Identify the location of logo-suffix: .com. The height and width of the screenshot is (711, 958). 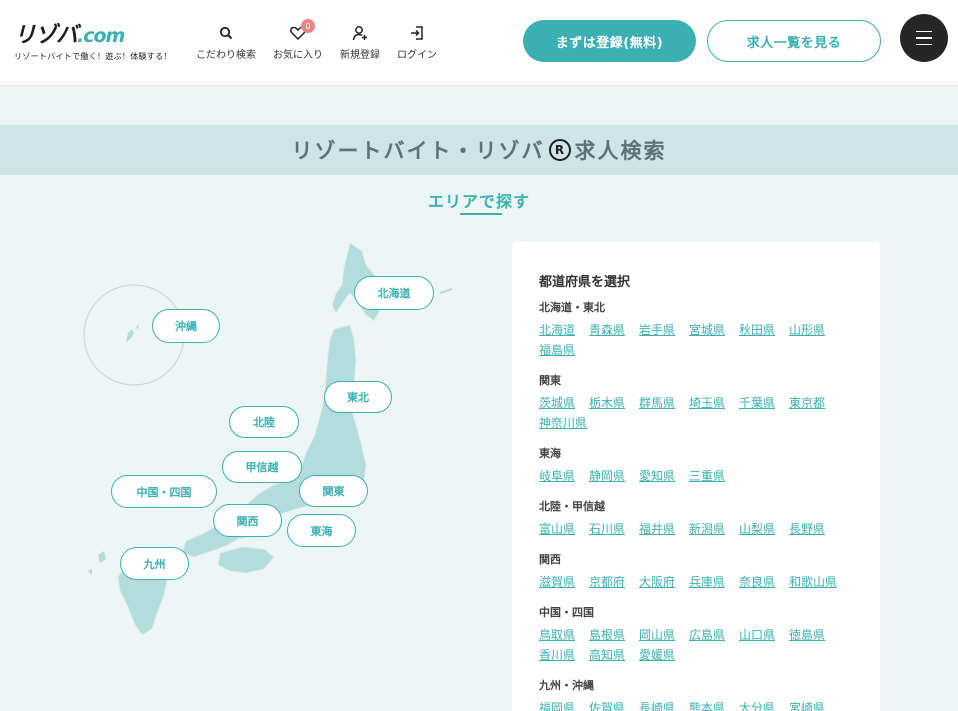
(101, 36).